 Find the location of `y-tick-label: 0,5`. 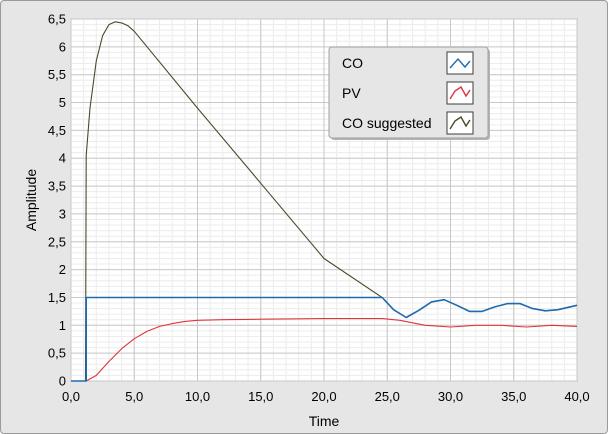

y-tick-label: 0,5 is located at coordinates (57, 353).